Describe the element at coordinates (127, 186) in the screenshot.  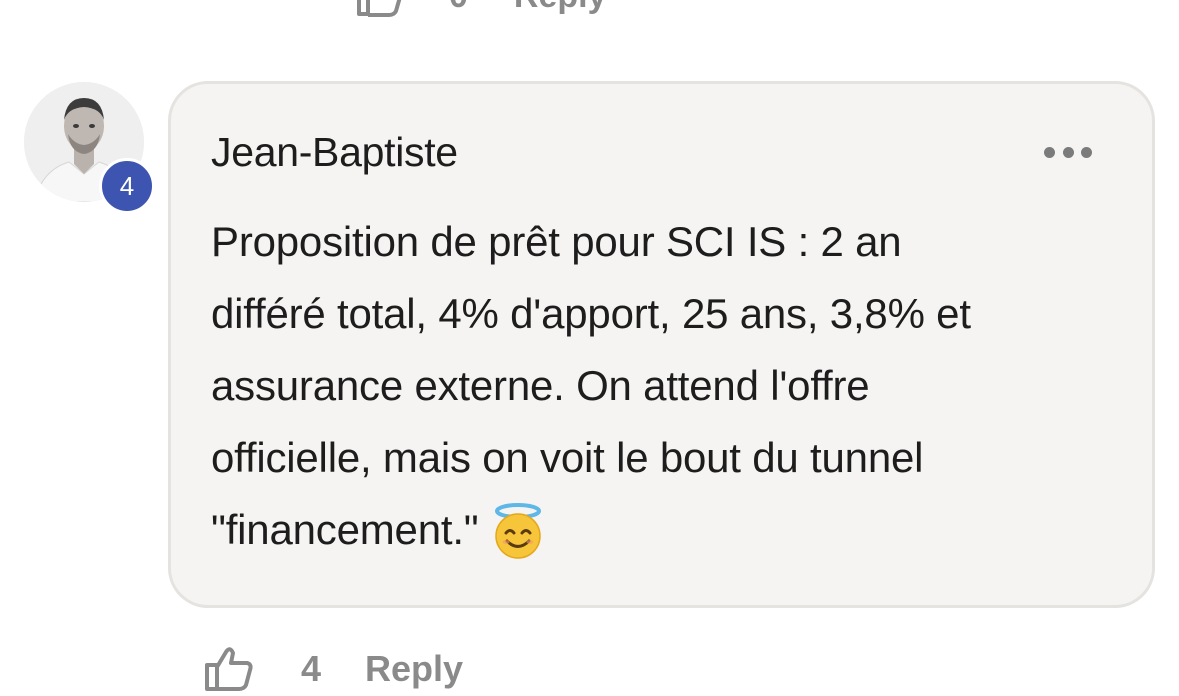
I see `author-badge: 4` at that location.